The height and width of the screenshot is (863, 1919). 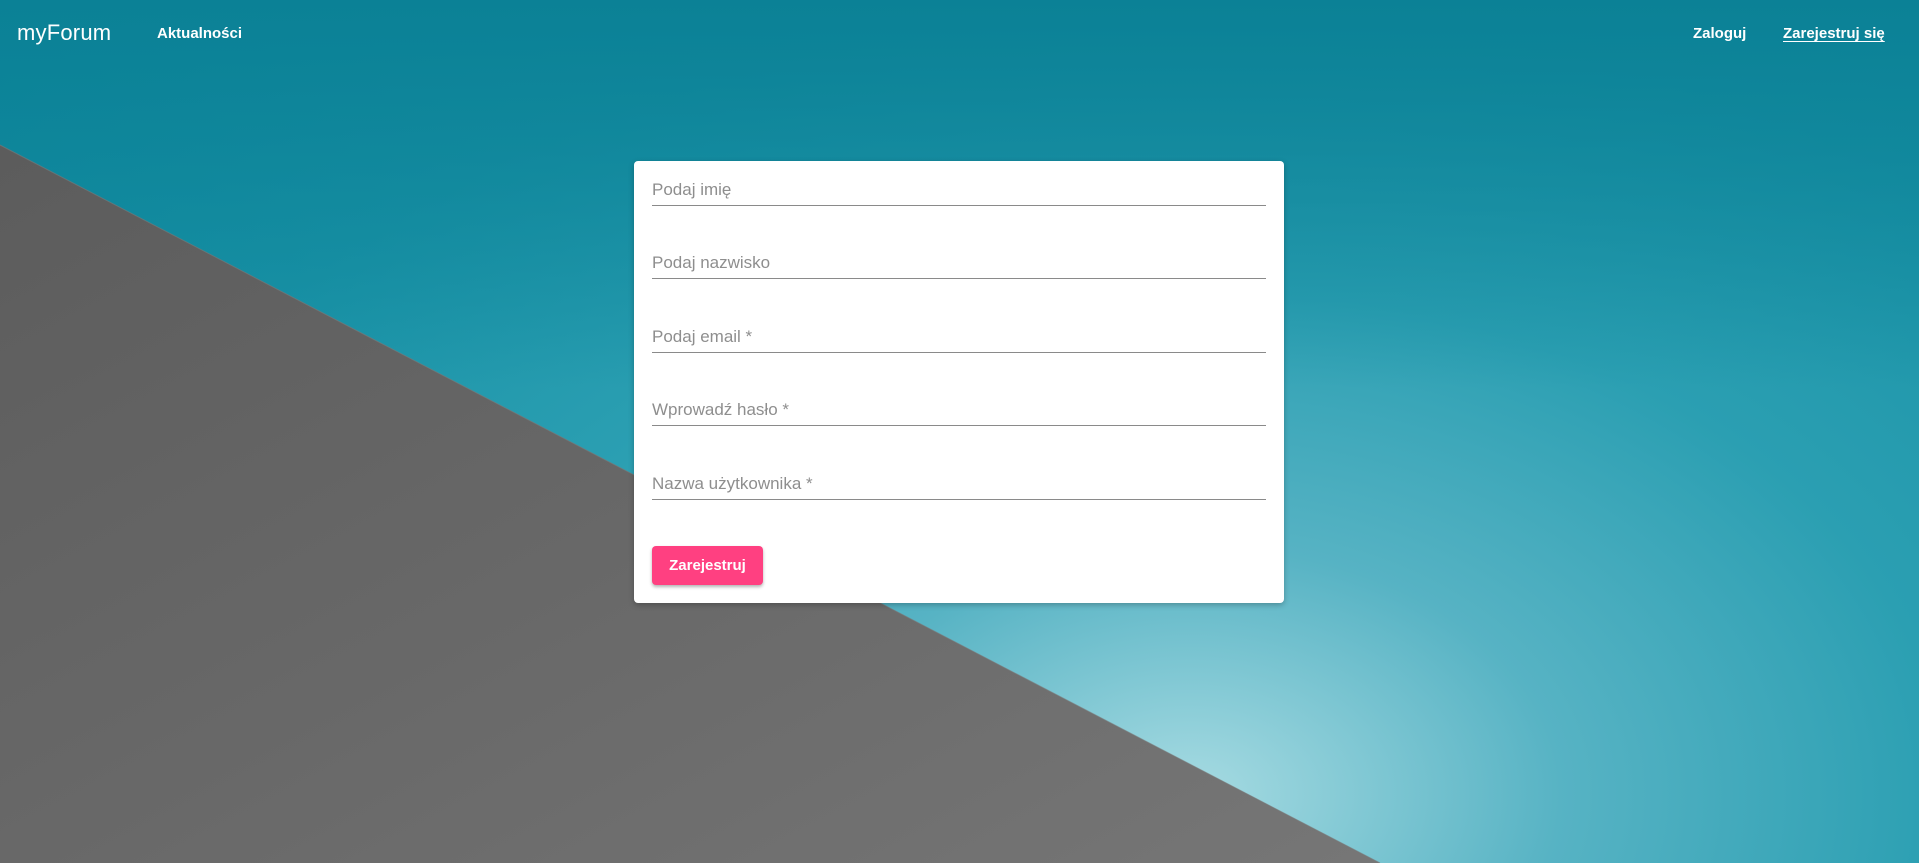 I want to click on nav-link-news: Aktualności, so click(x=199, y=33).